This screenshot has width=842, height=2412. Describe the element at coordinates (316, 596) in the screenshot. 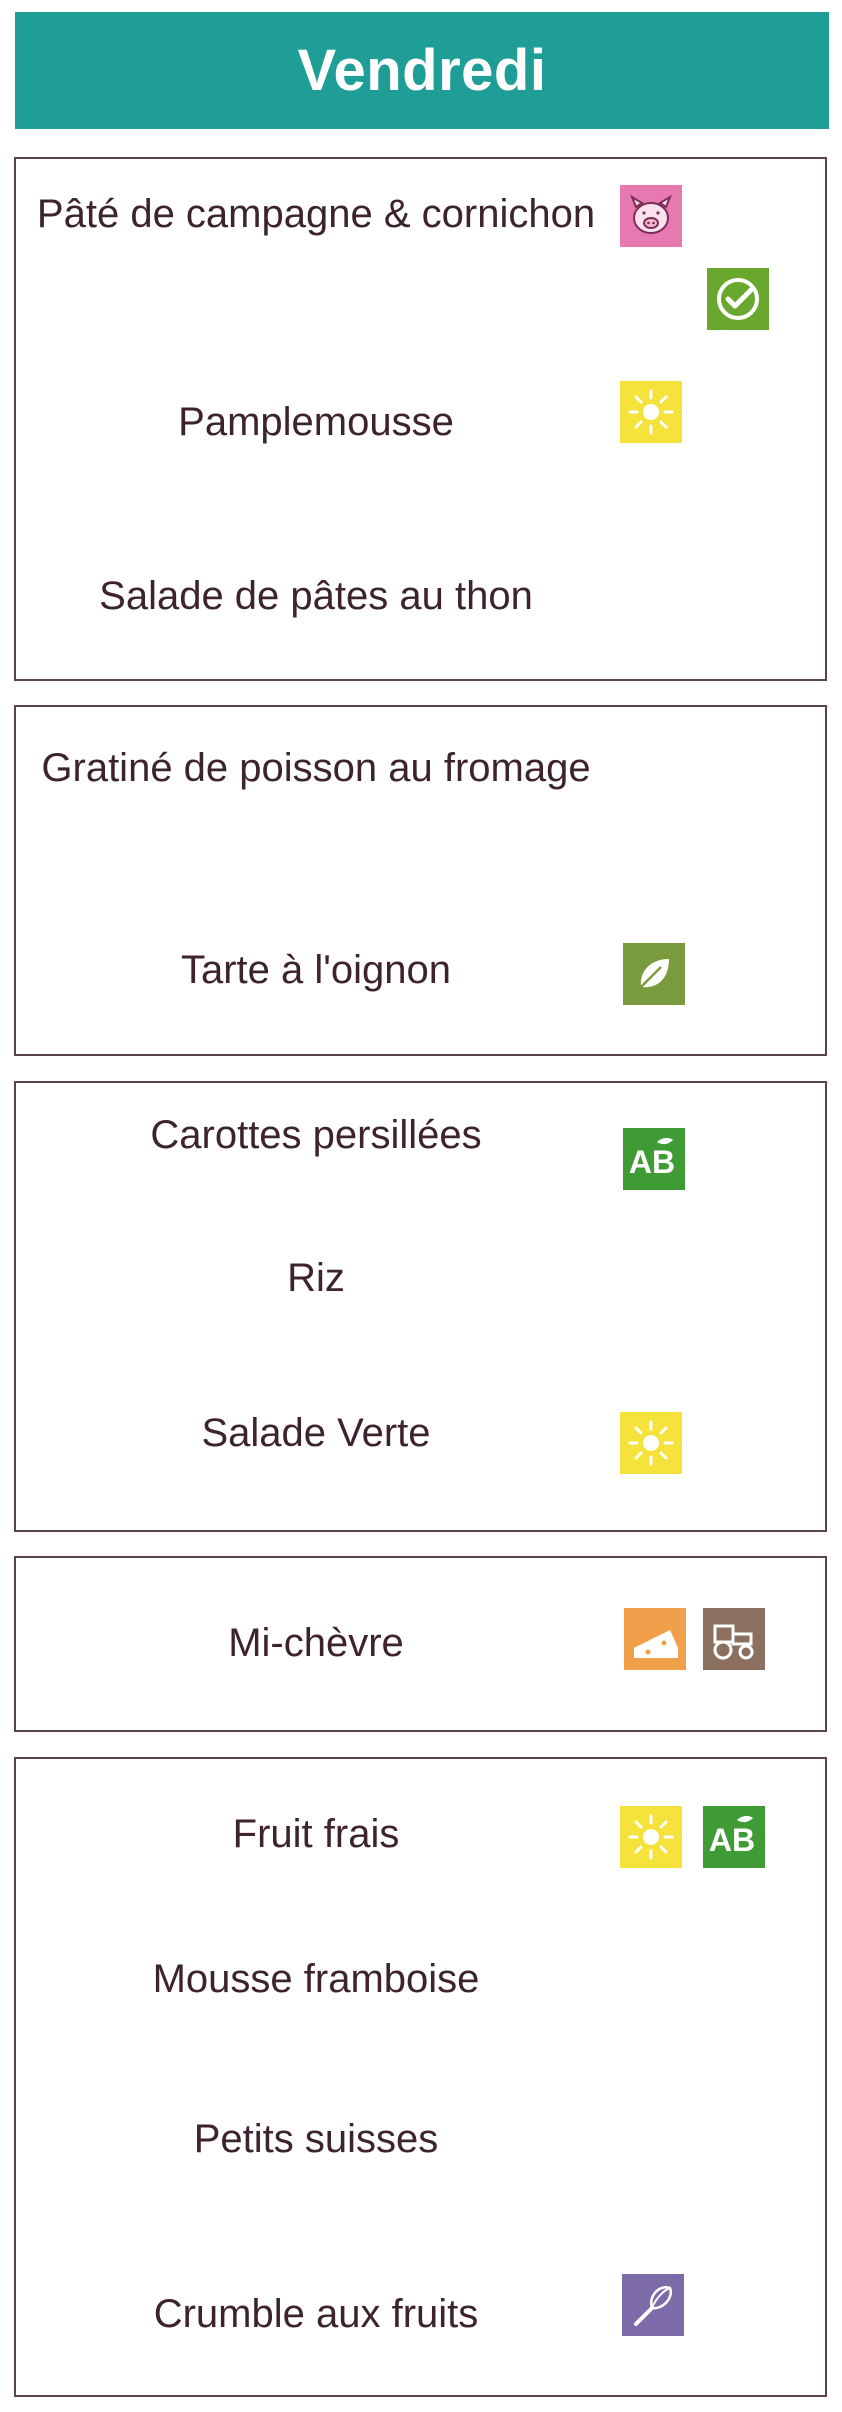

I see `menu-item: Salade de pâtes au thon` at that location.